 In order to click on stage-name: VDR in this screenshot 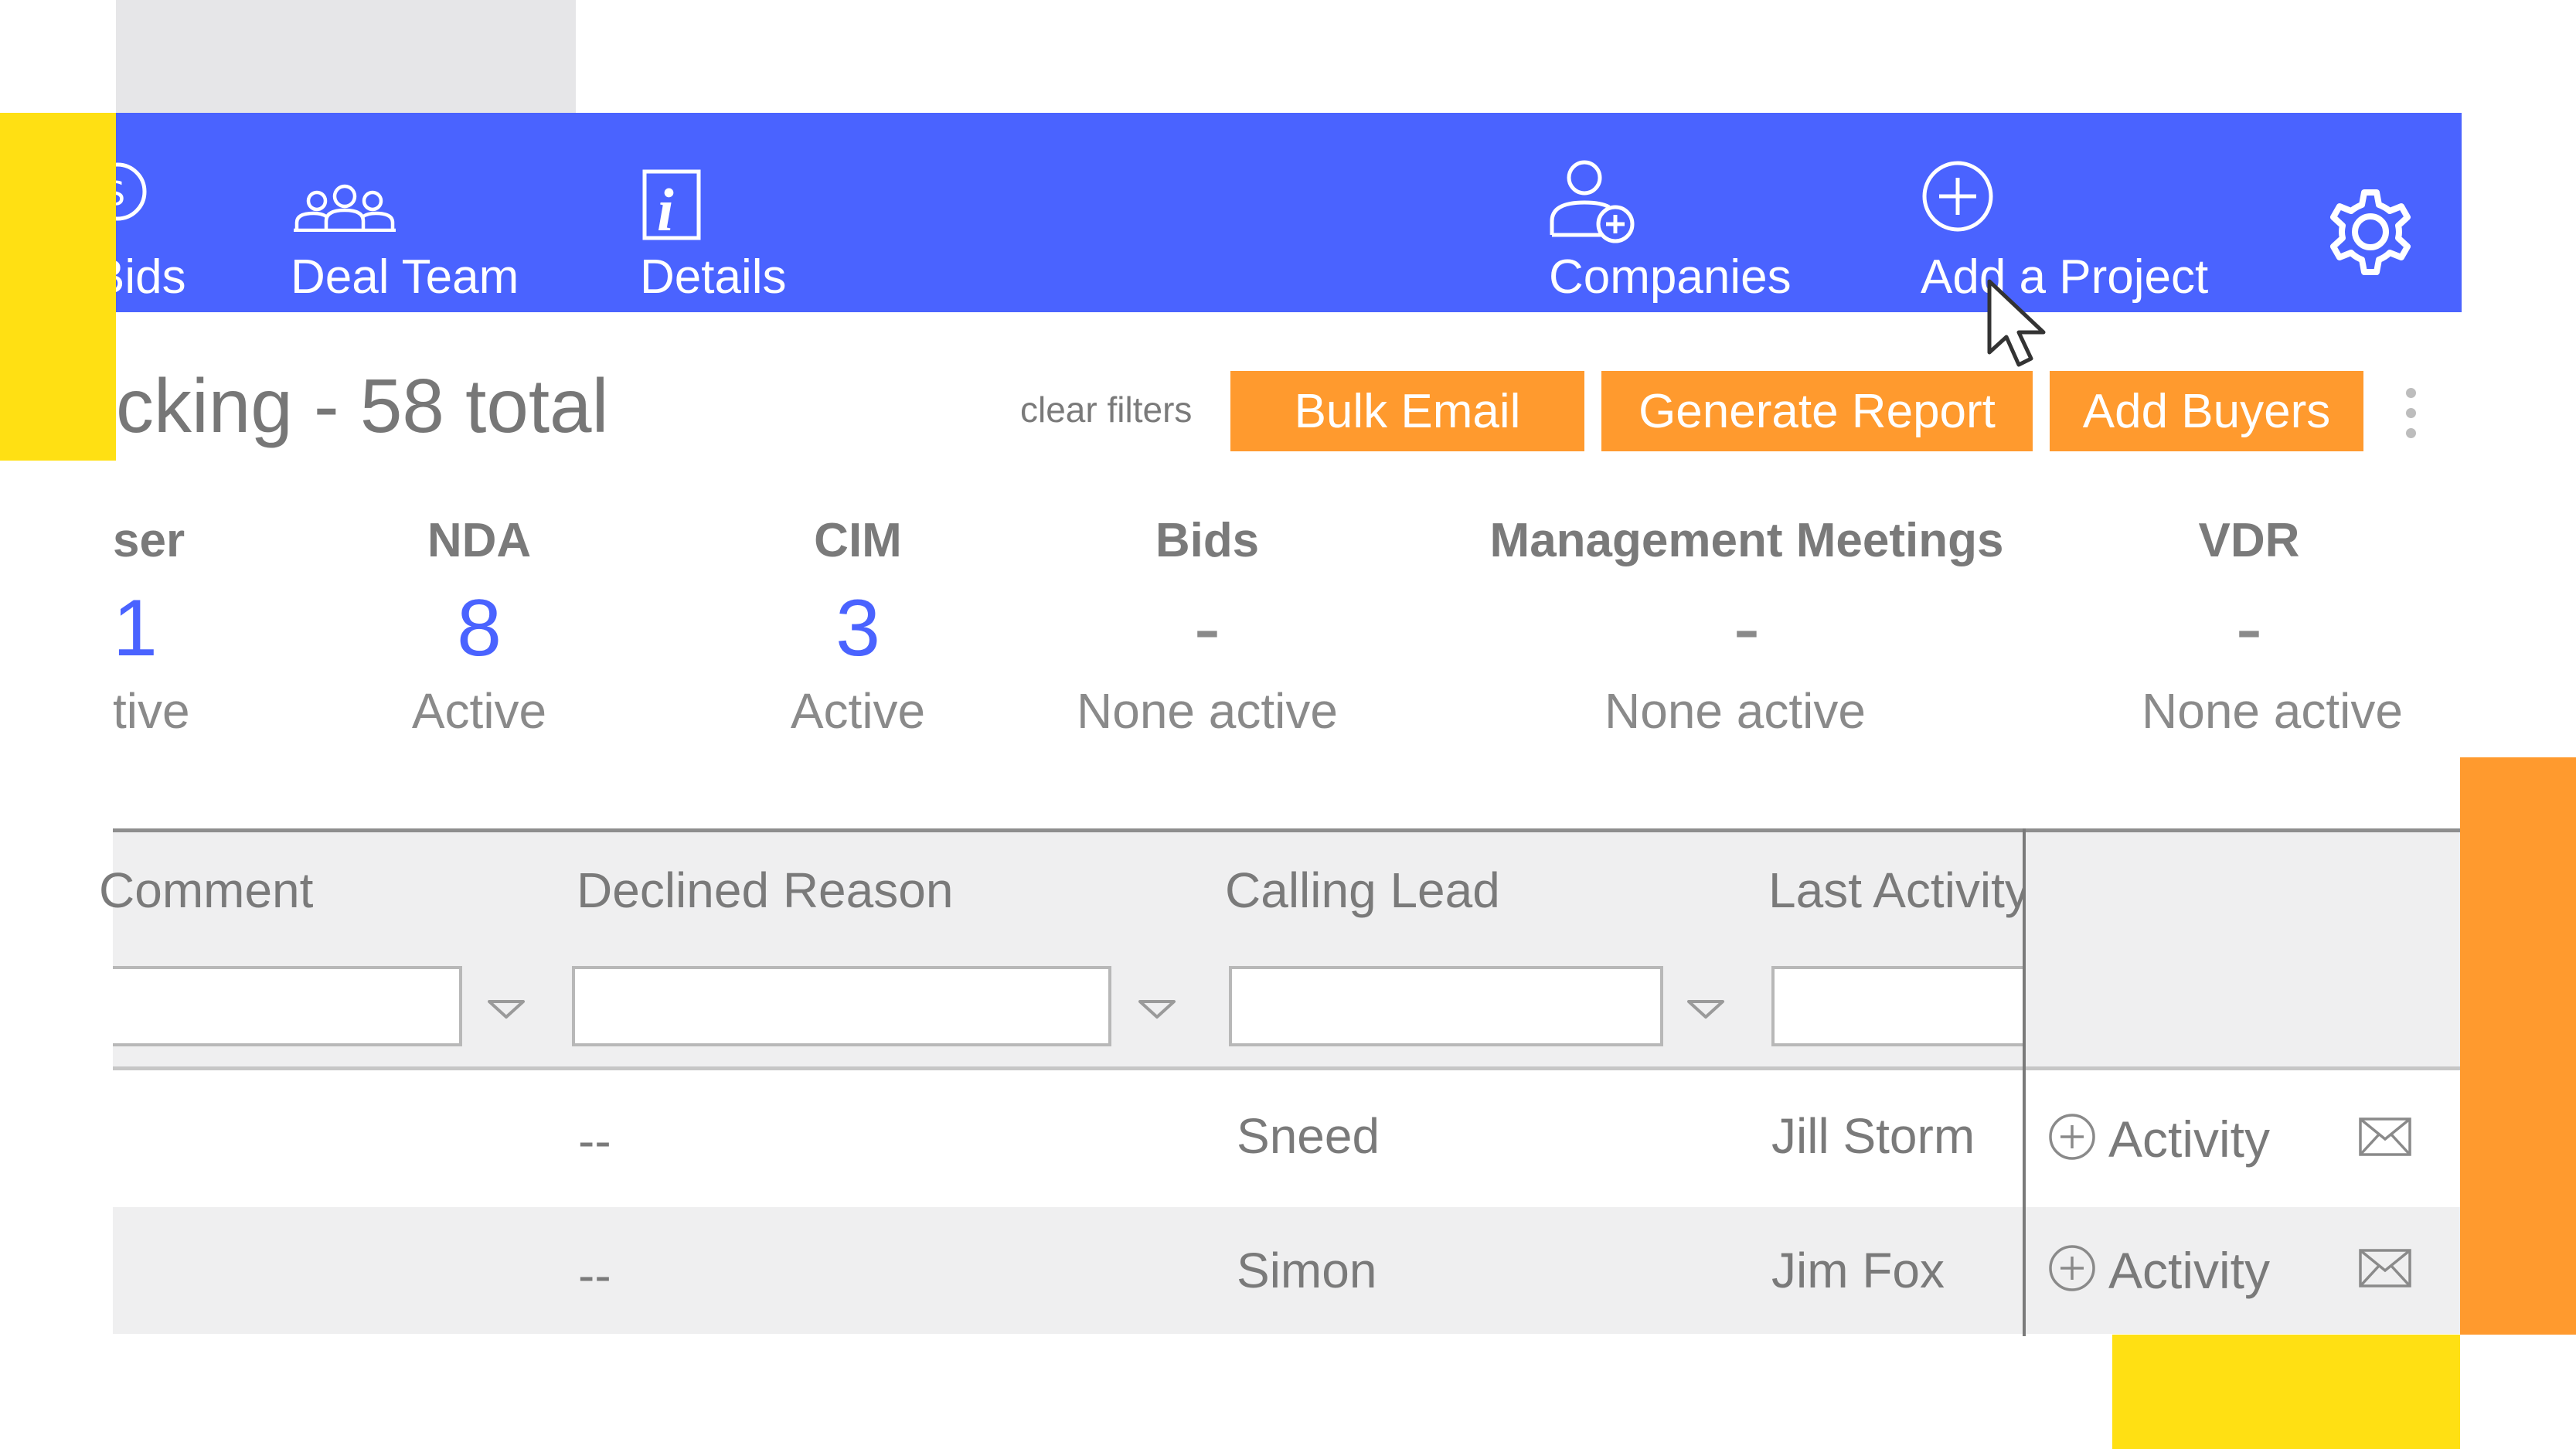, I will do `click(2249, 540)`.